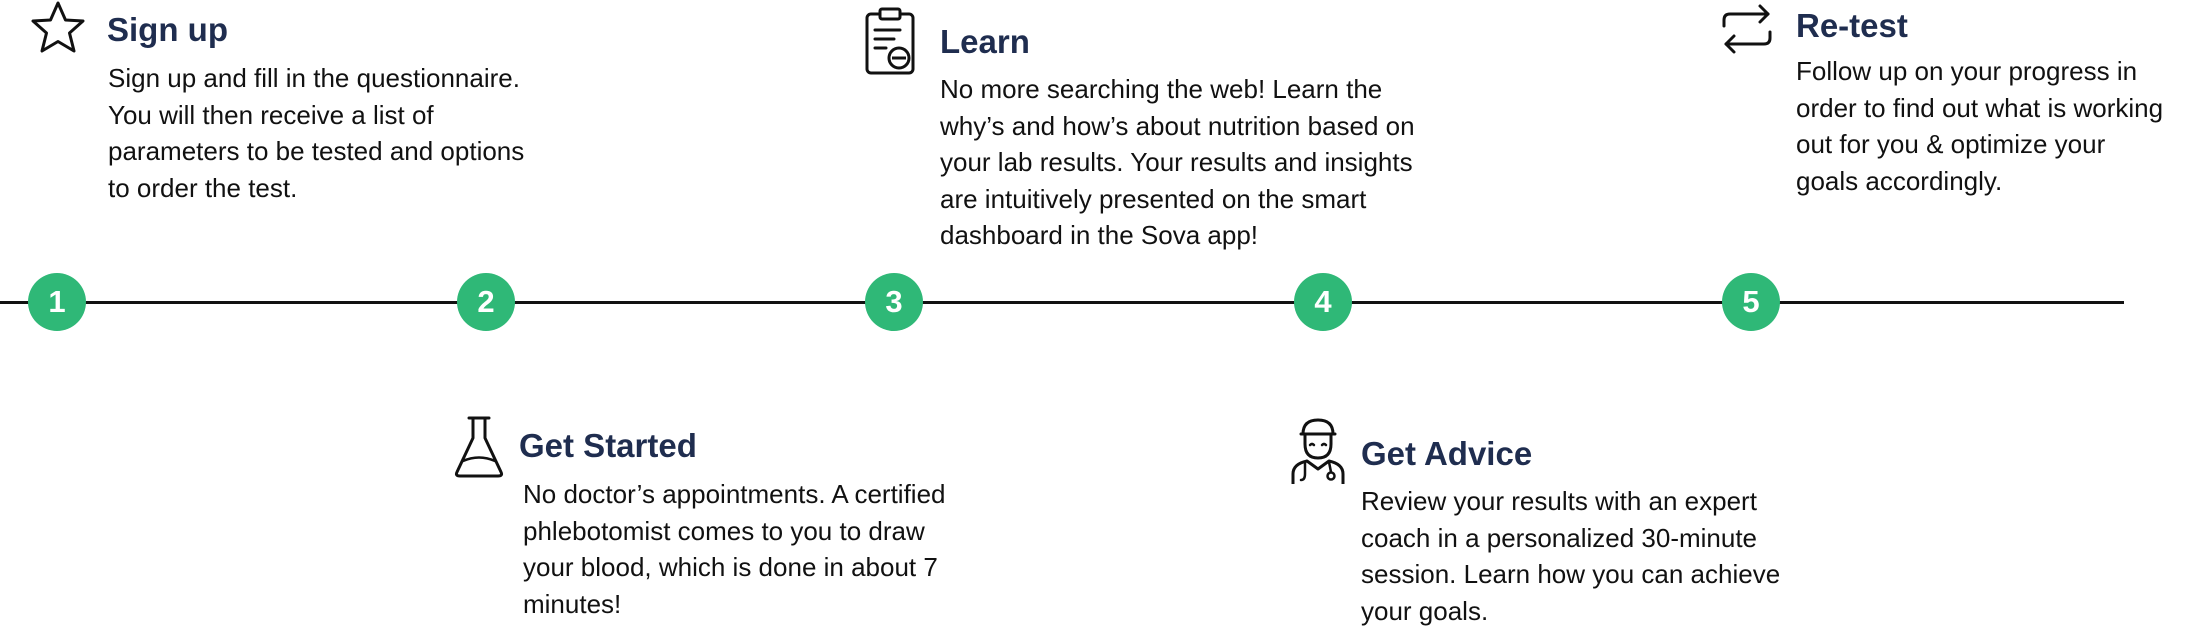  Describe the element at coordinates (1447, 453) in the screenshot. I see `step-title: Get Advice` at that location.